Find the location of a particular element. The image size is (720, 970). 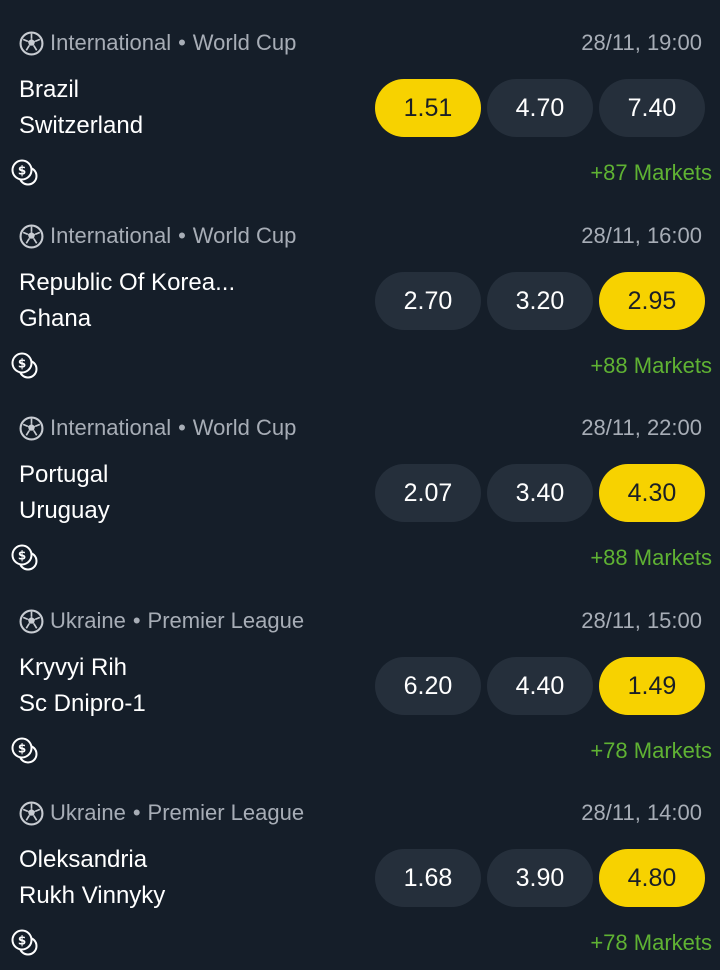

home-team: Oleksandria is located at coordinates (83, 859).